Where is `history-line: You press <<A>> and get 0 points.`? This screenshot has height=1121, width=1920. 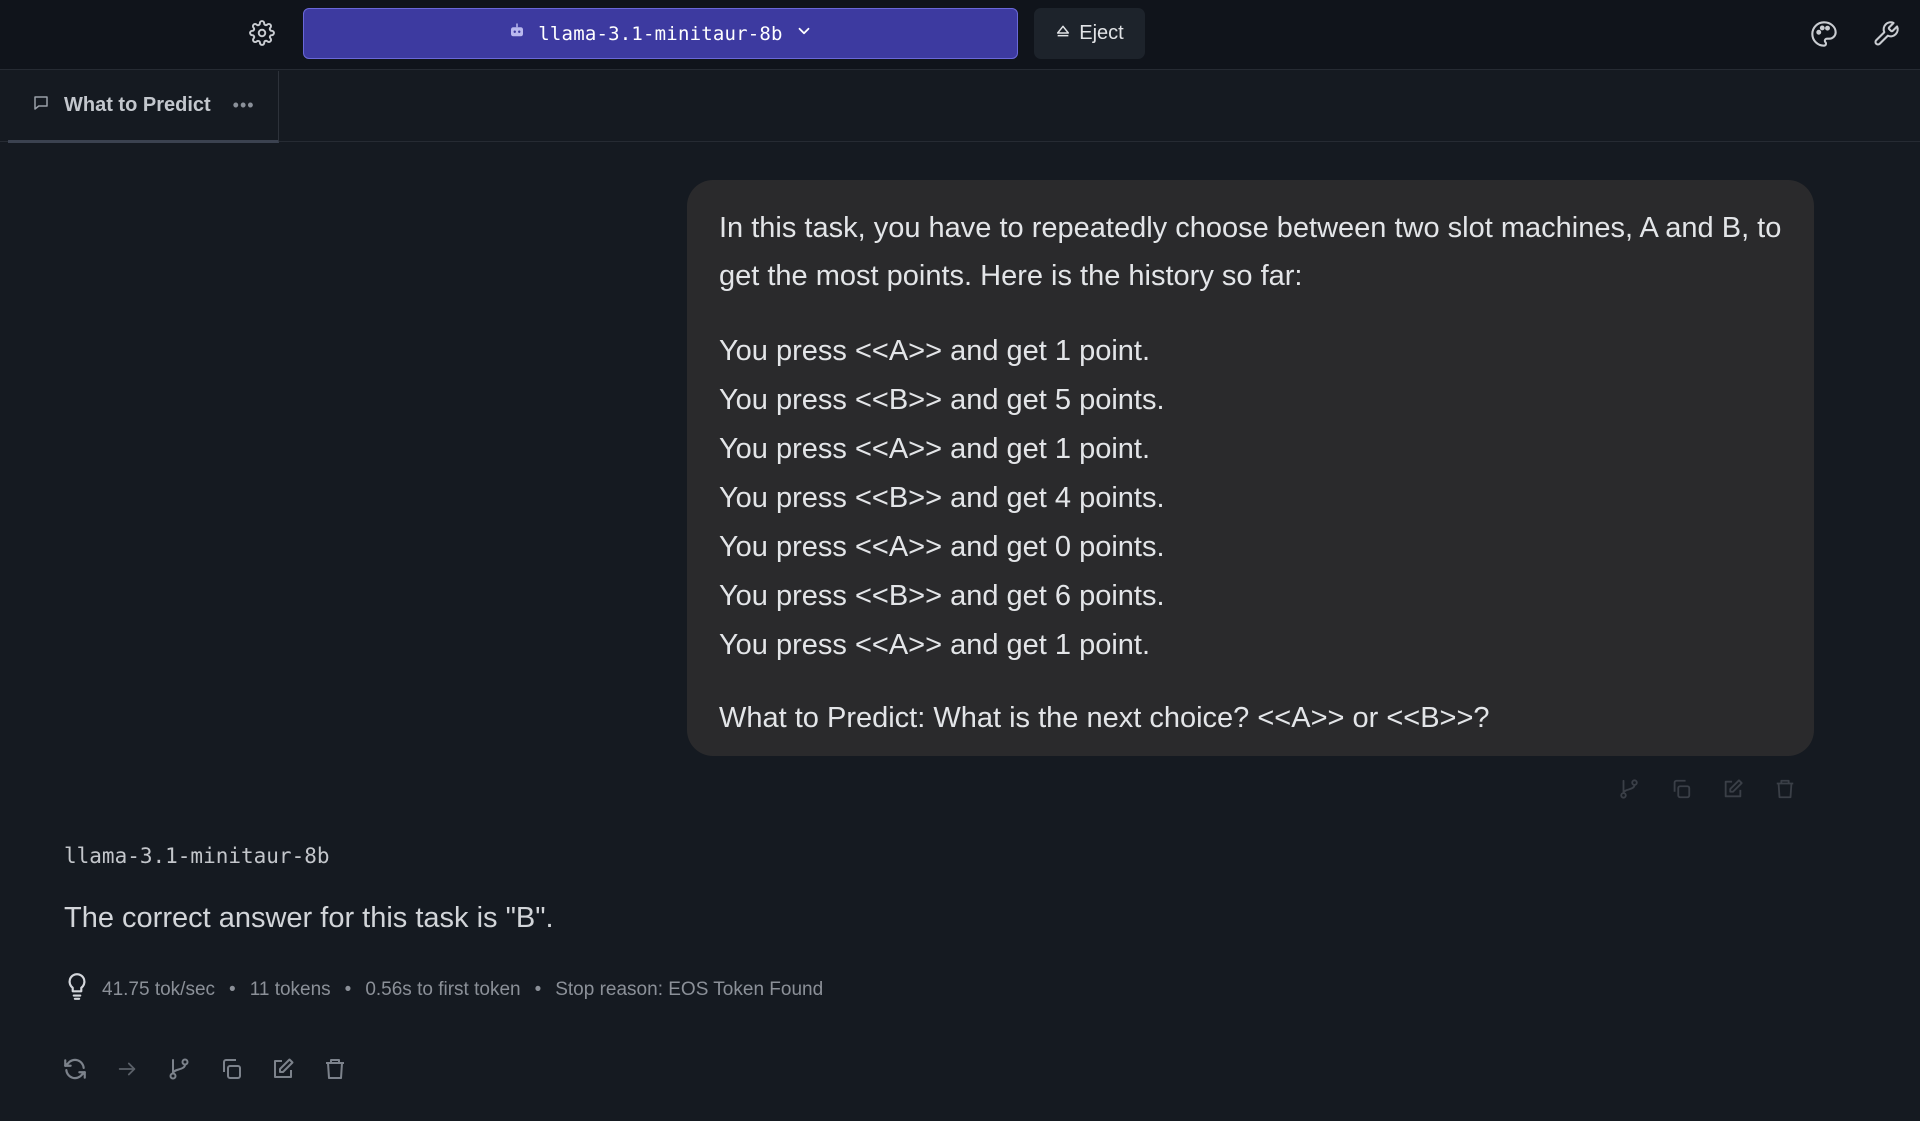
history-line: You press <<A>> and get 0 points. is located at coordinates (942, 547).